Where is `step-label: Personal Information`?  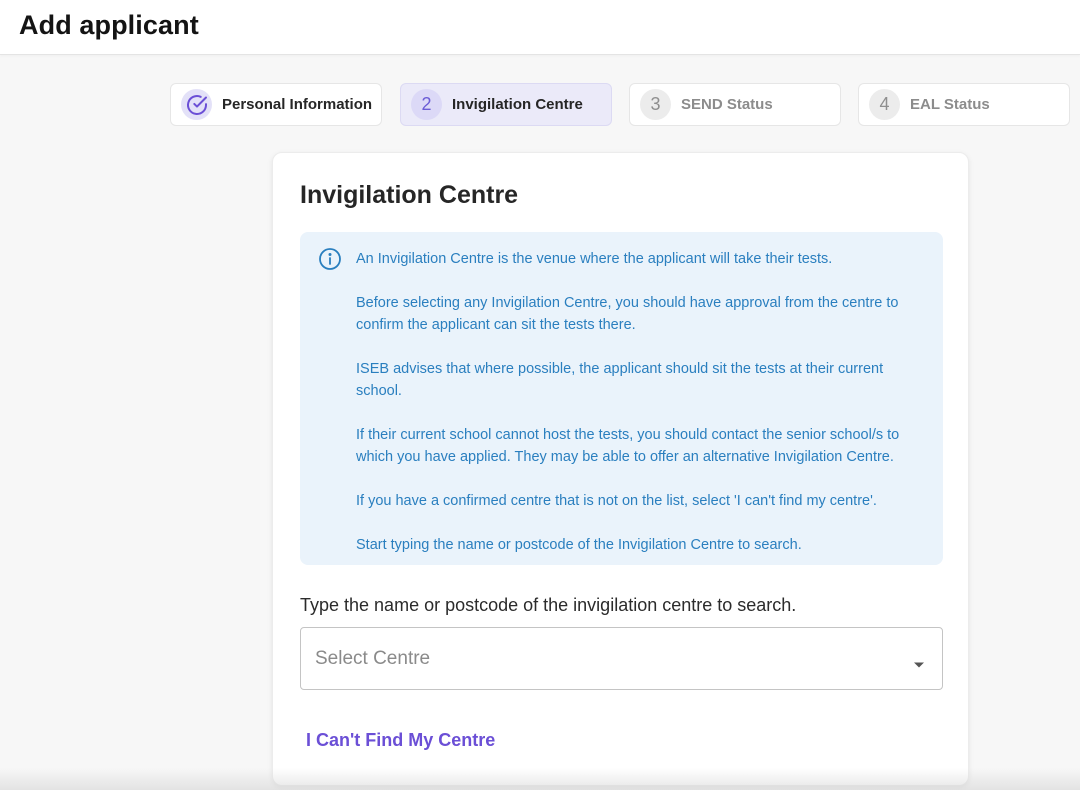
step-label: Personal Information is located at coordinates (297, 104).